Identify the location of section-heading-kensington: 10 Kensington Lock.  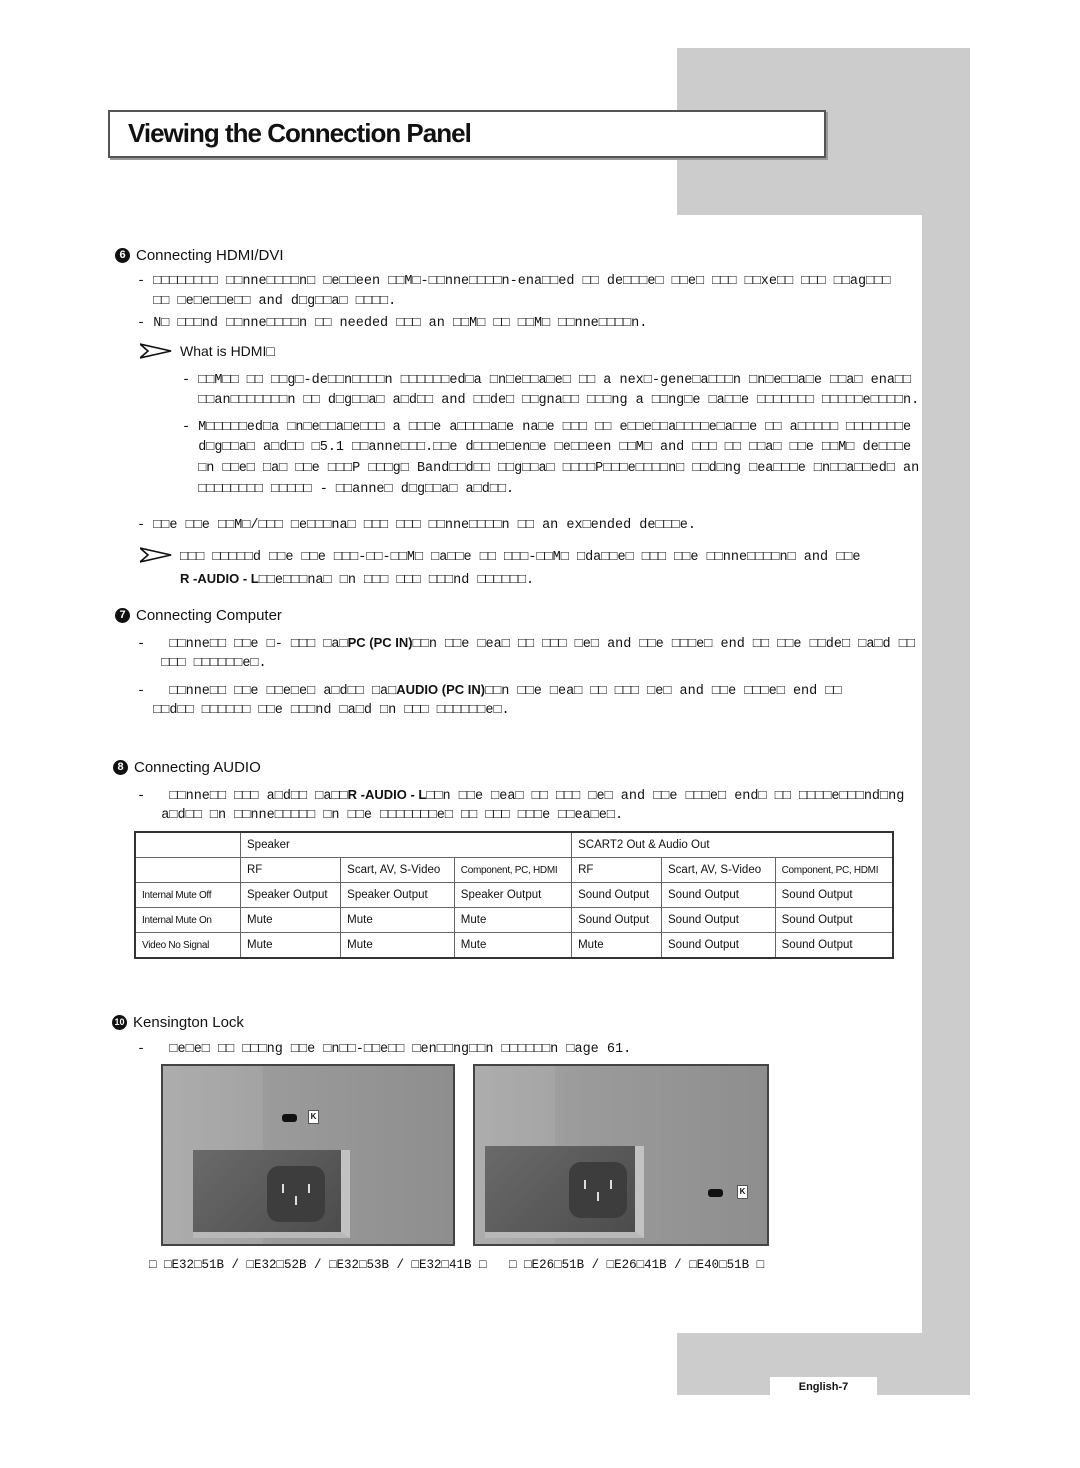
(178, 1022).